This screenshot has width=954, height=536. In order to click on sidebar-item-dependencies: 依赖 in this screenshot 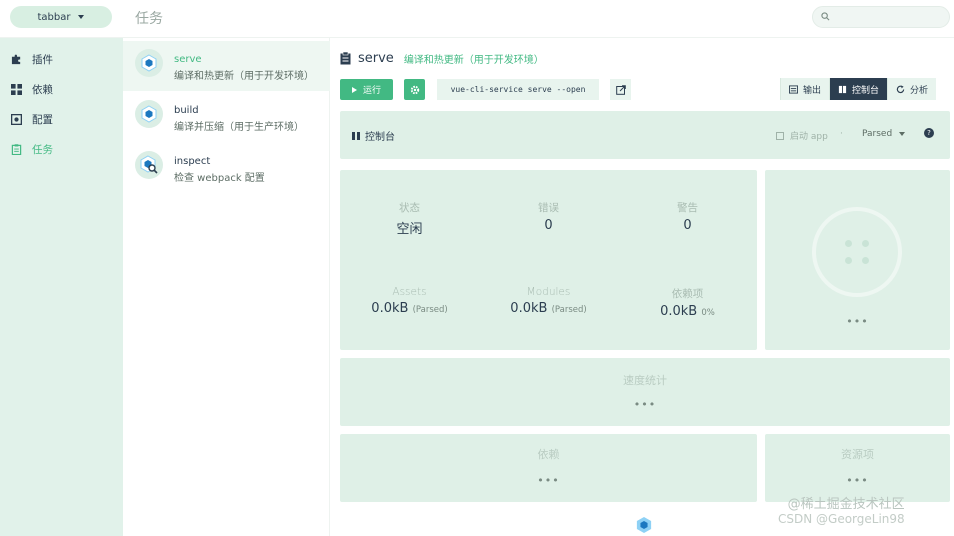, I will do `click(61, 89)`.